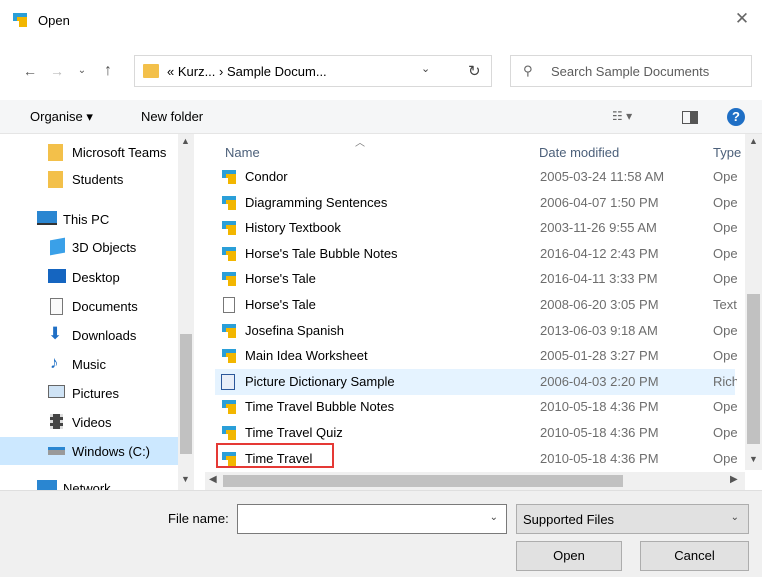 The image size is (762, 577). I want to click on file-list-vertical-scrollbar: ▲ ▼, so click(753, 302).